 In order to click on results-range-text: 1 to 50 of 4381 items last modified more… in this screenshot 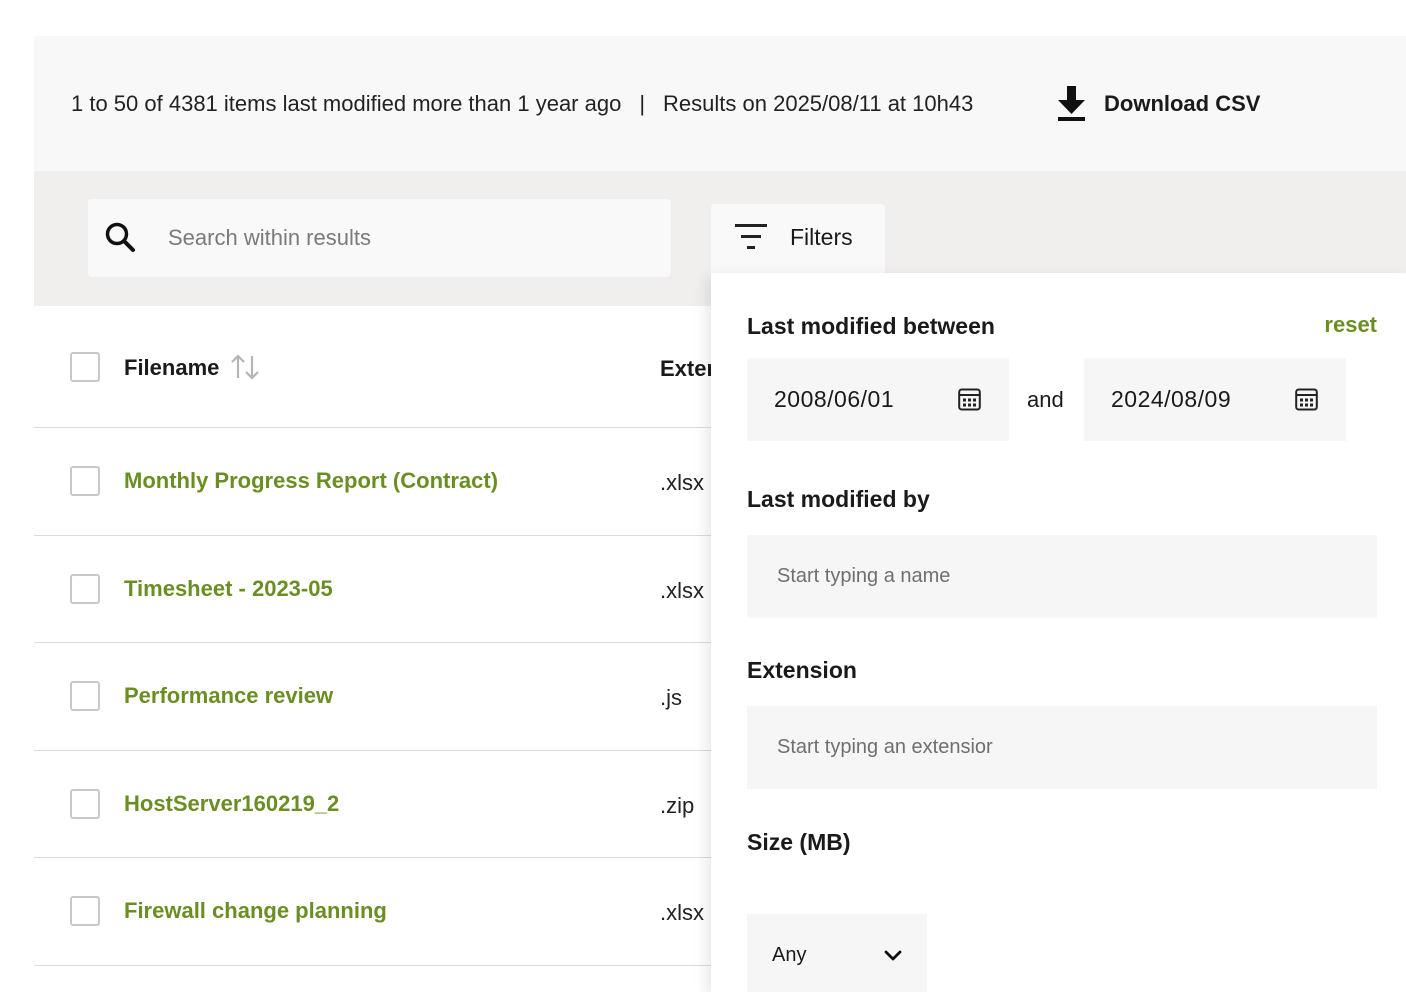, I will do `click(346, 103)`.